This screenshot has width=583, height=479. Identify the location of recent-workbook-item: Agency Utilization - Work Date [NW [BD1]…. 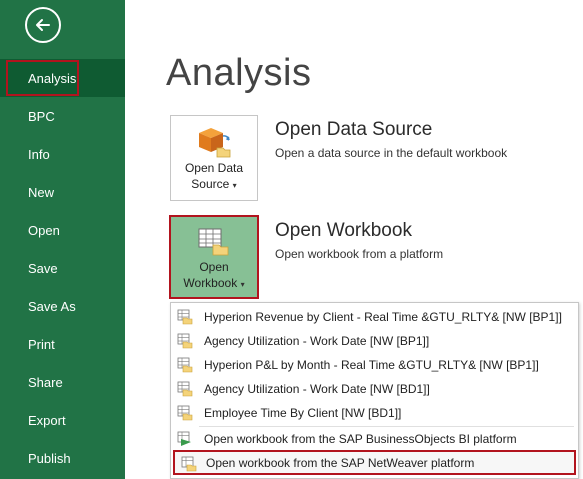
(374, 389).